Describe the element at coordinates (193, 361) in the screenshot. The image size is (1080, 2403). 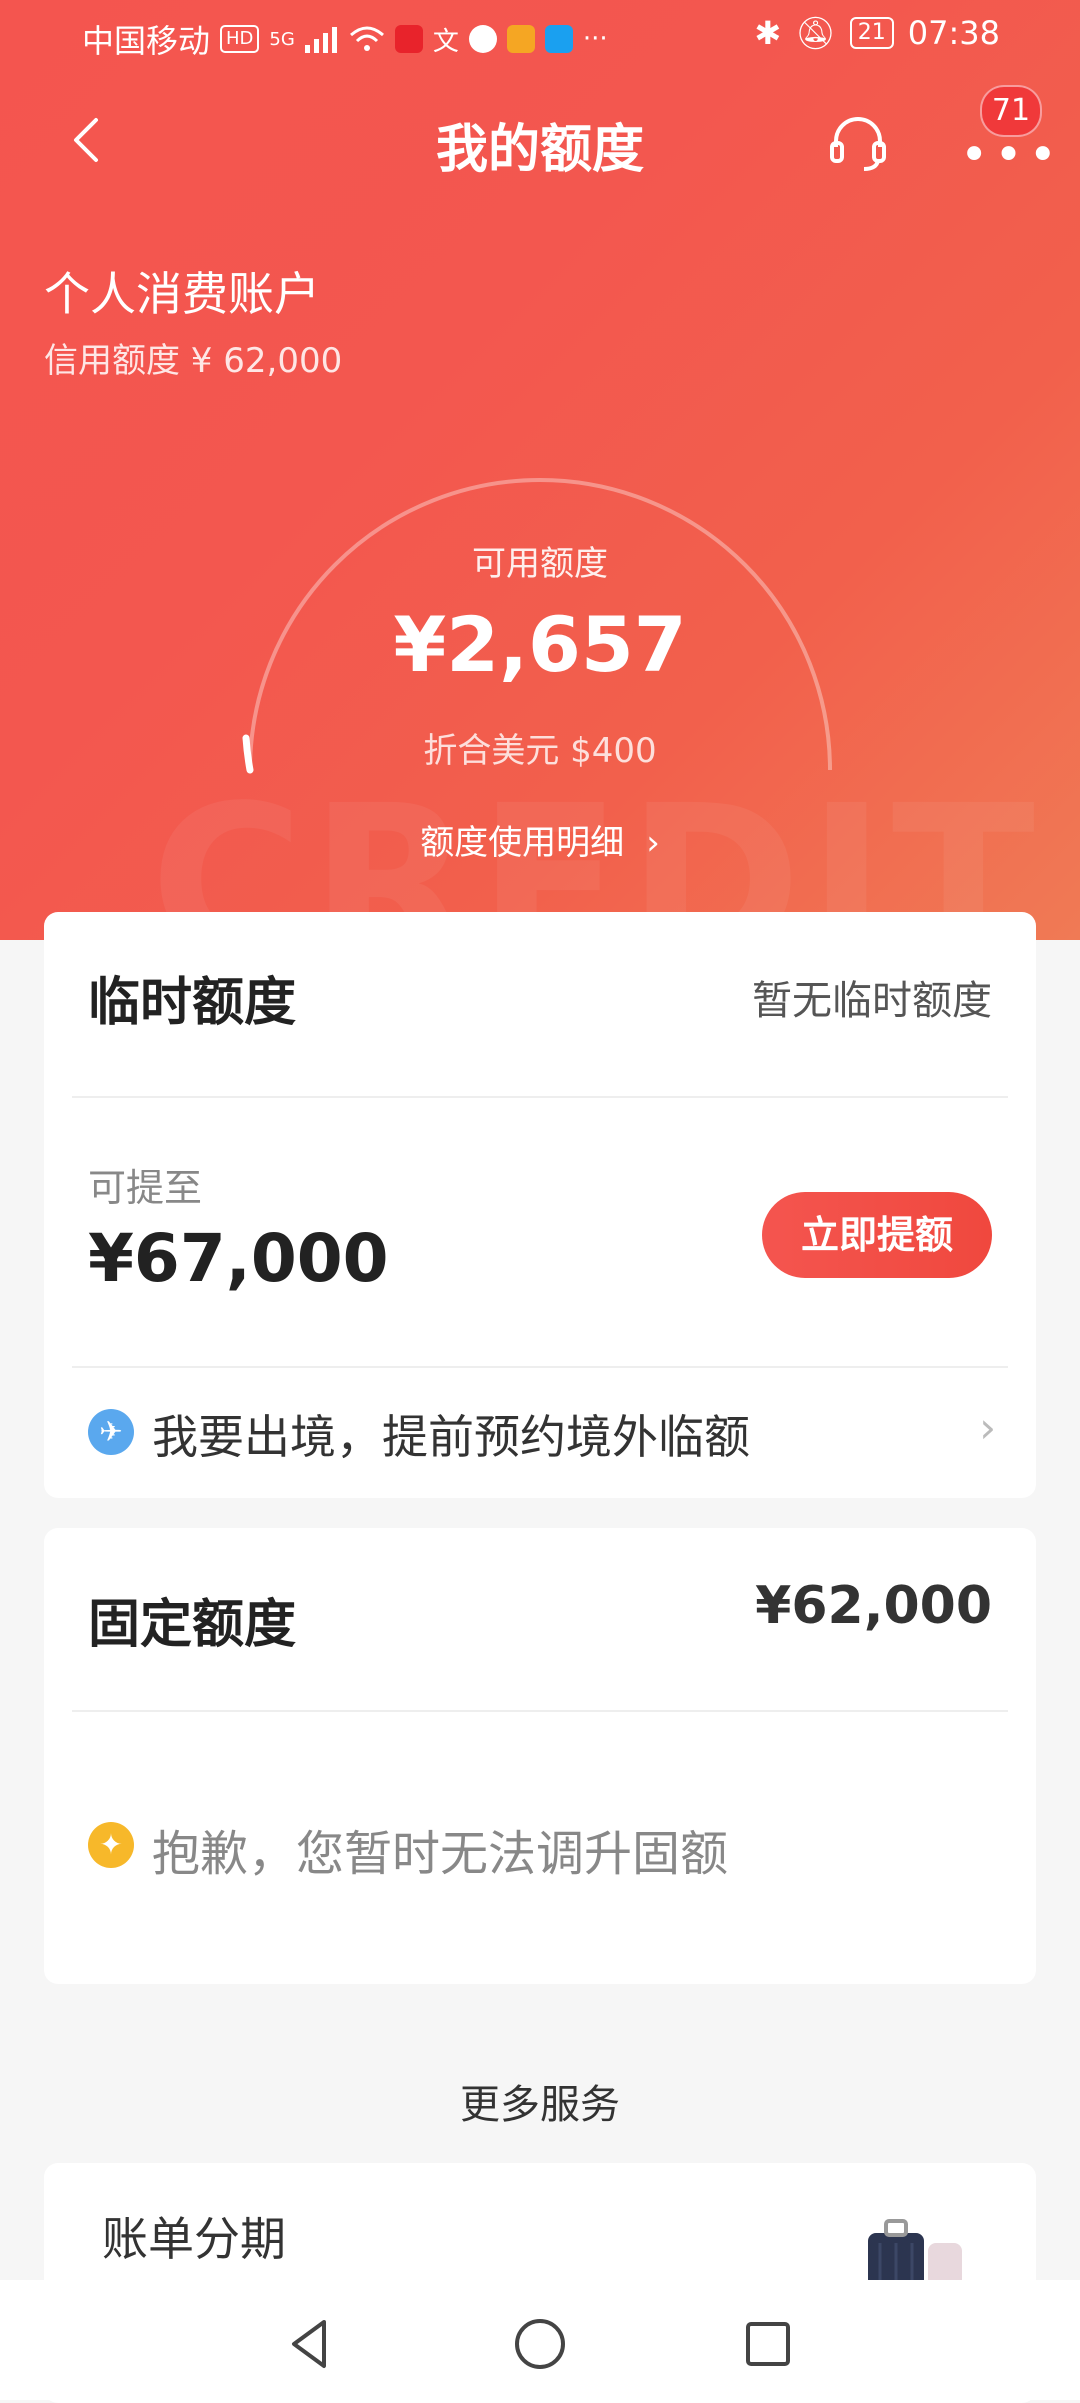
I see `credit-line-text: 信用额度 ¥ 62,000` at that location.